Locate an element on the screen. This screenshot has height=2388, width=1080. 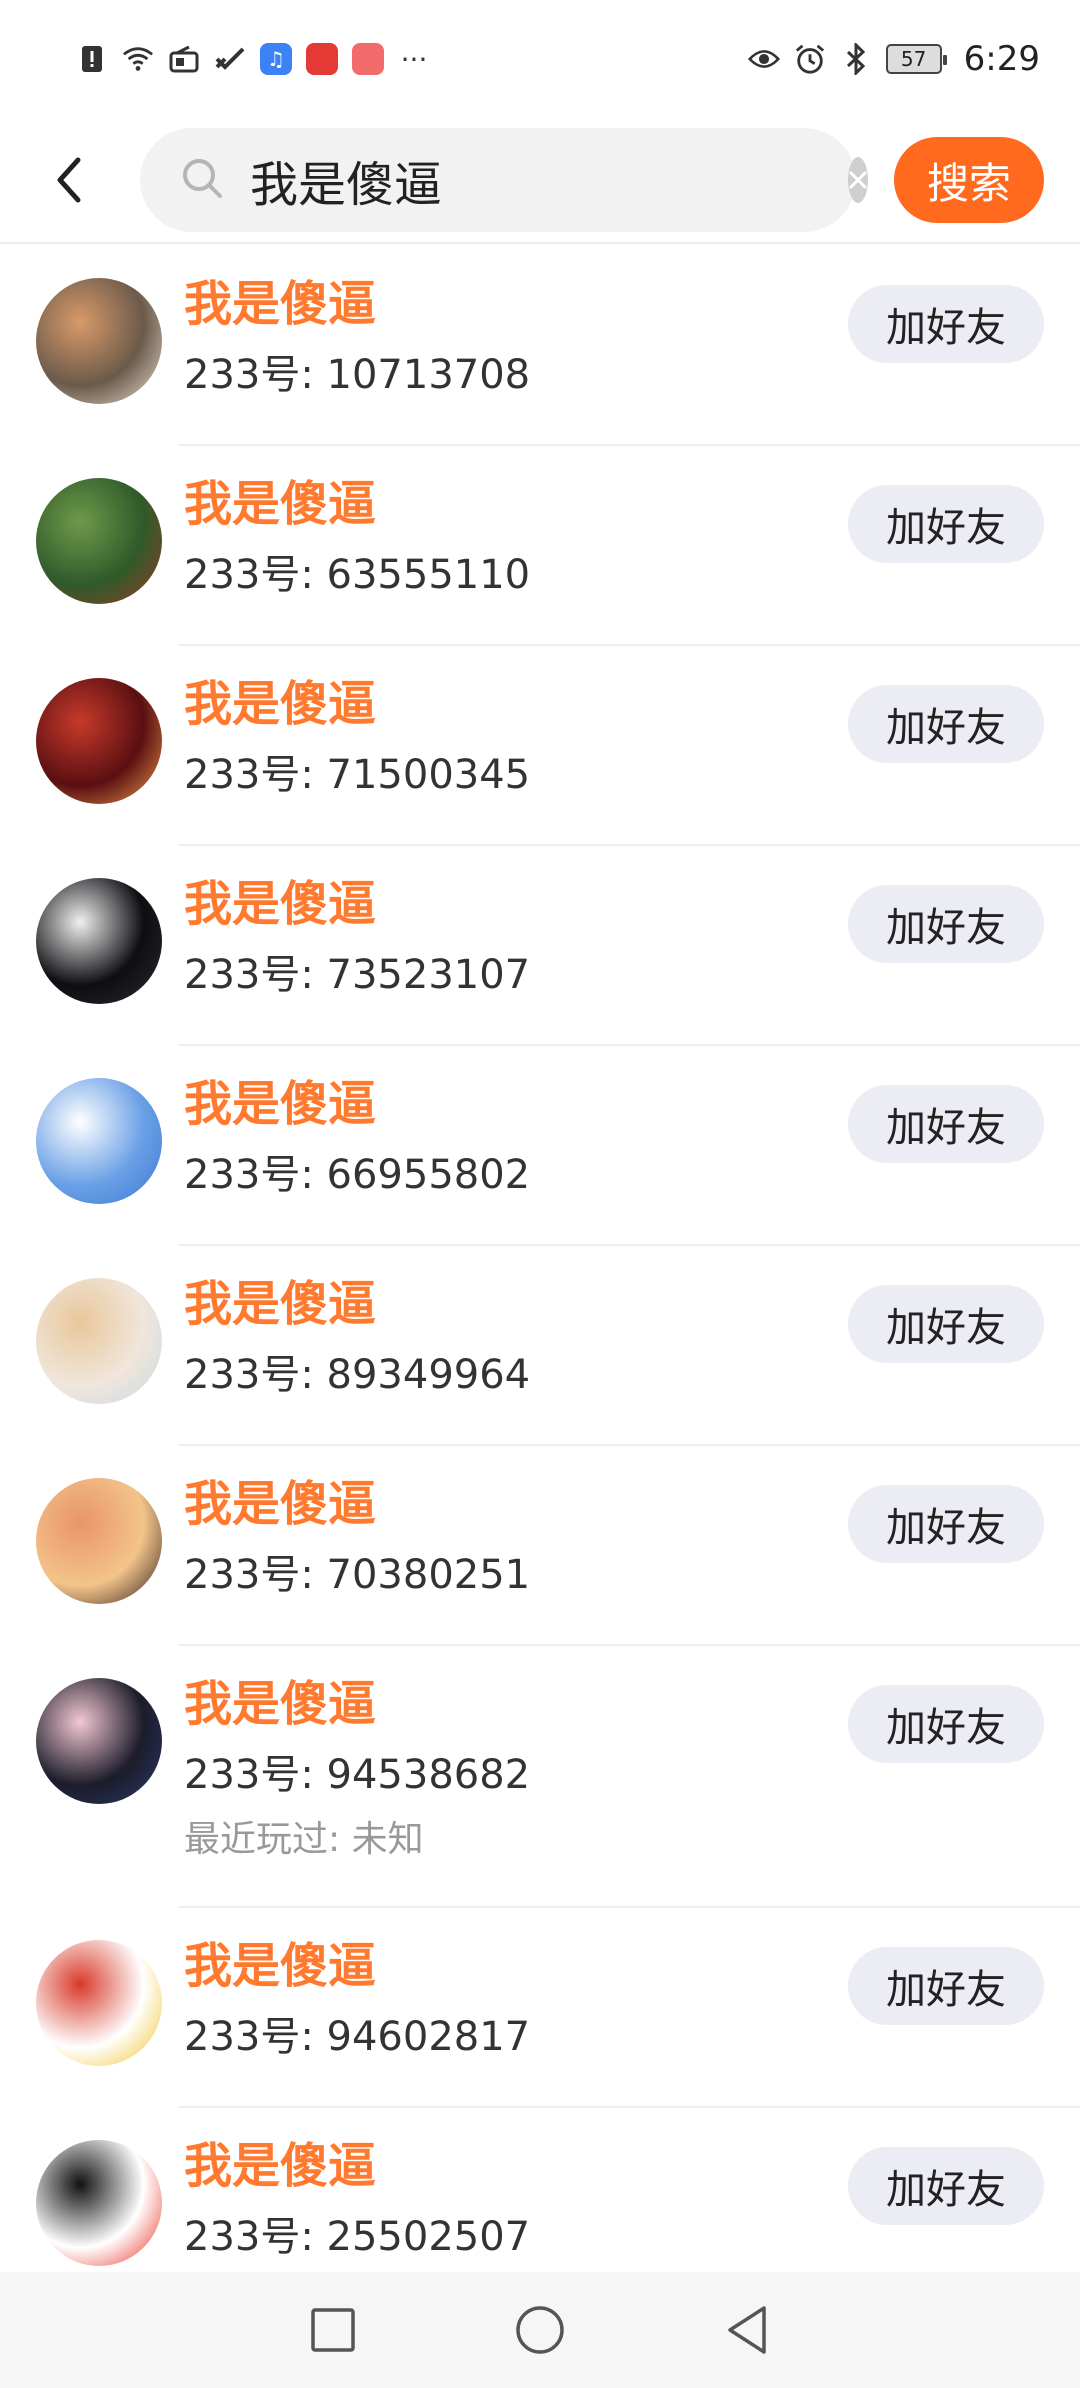
radio-icon is located at coordinates (184, 59).